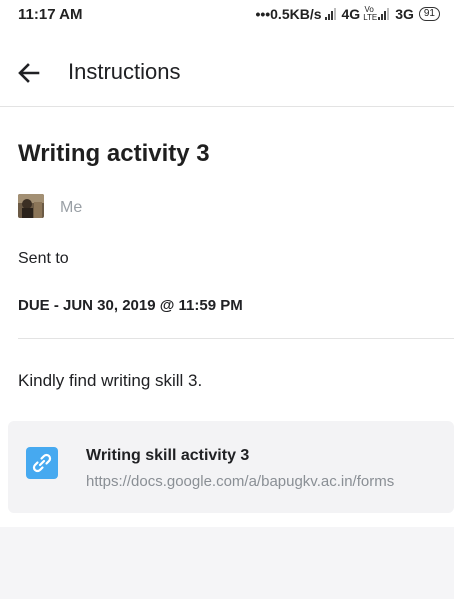 The image size is (454, 599). I want to click on status-indicators: •••0.5KB/s 4G Vo LTE 3G 91, so click(347, 14).